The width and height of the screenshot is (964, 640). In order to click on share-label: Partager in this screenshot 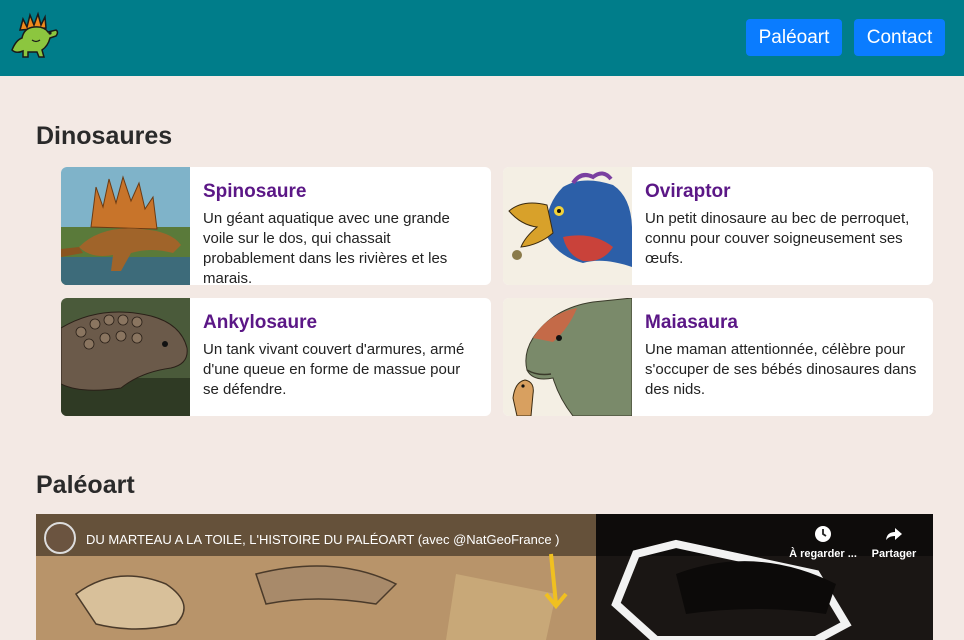, I will do `click(894, 554)`.